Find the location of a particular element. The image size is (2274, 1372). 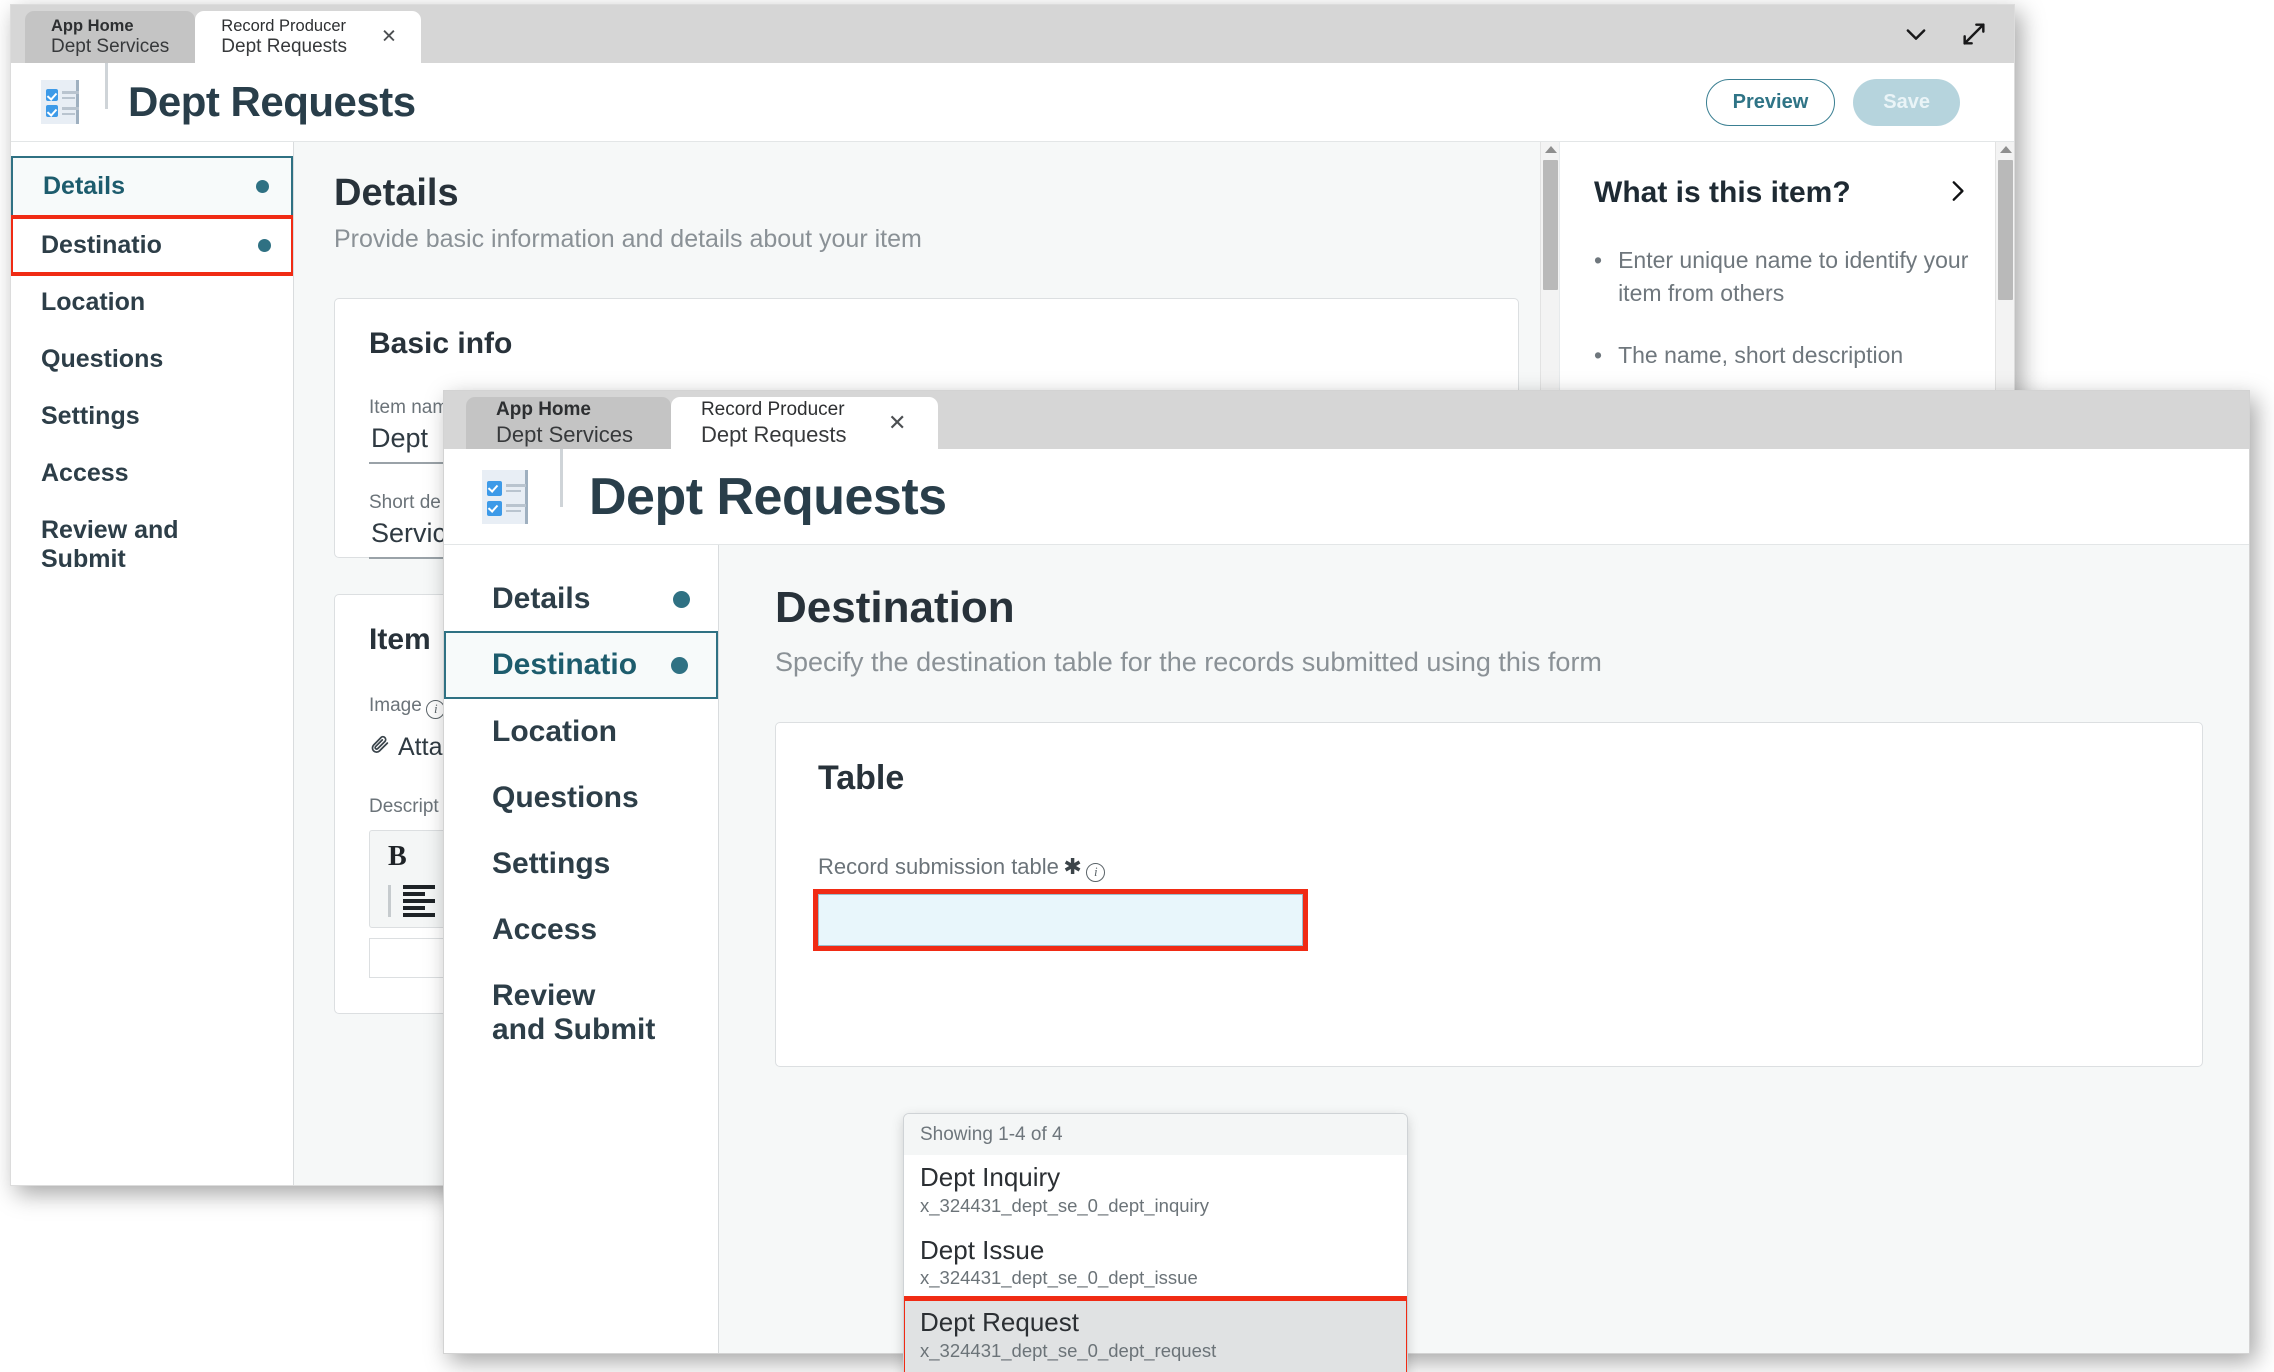

image-label: Image is located at coordinates (395, 705).